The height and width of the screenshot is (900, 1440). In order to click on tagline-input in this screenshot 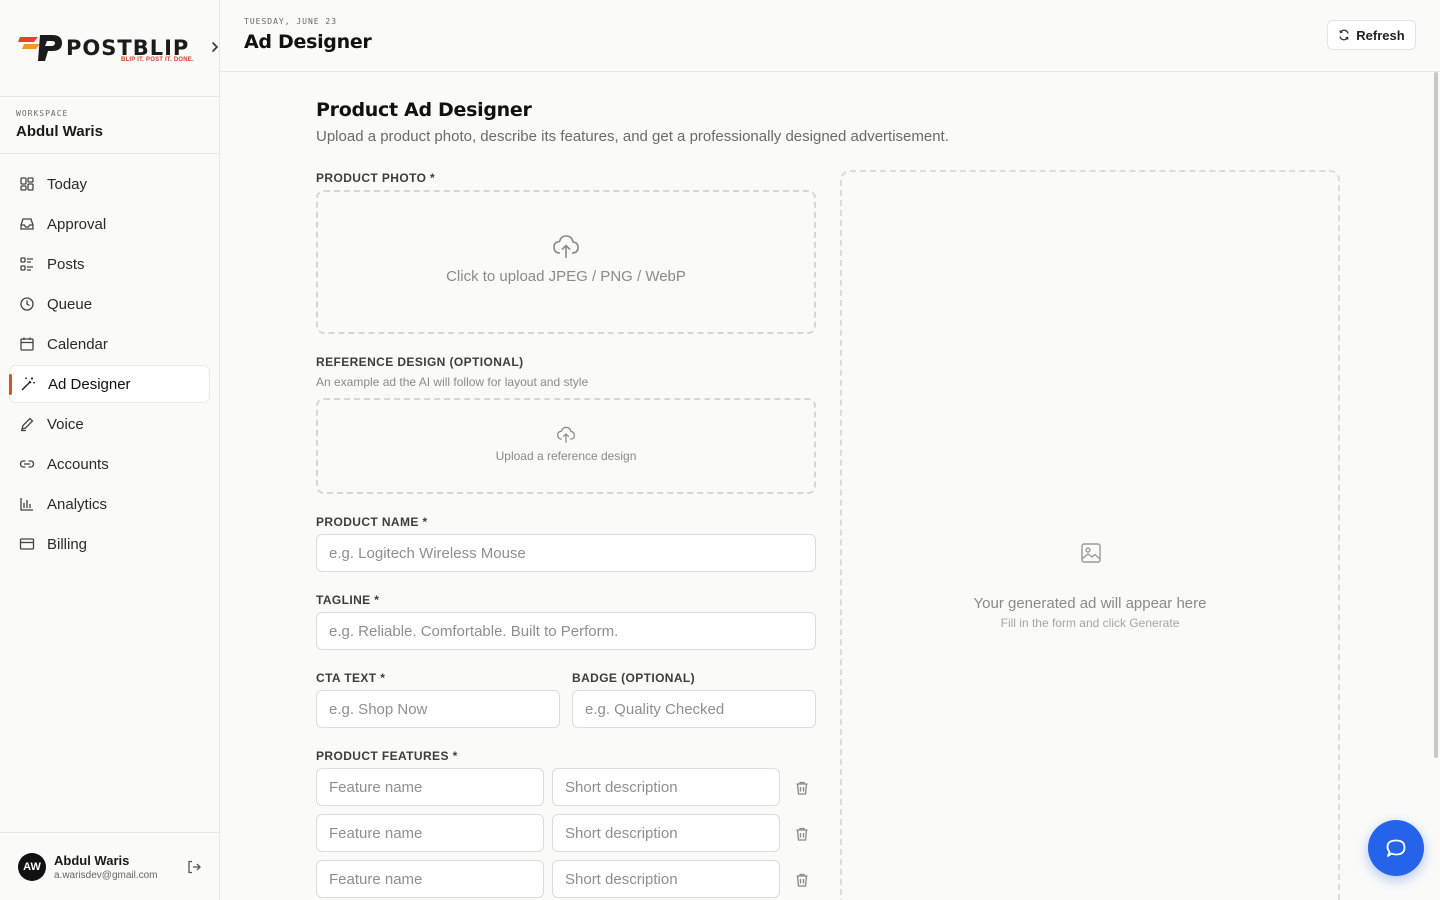, I will do `click(566, 631)`.